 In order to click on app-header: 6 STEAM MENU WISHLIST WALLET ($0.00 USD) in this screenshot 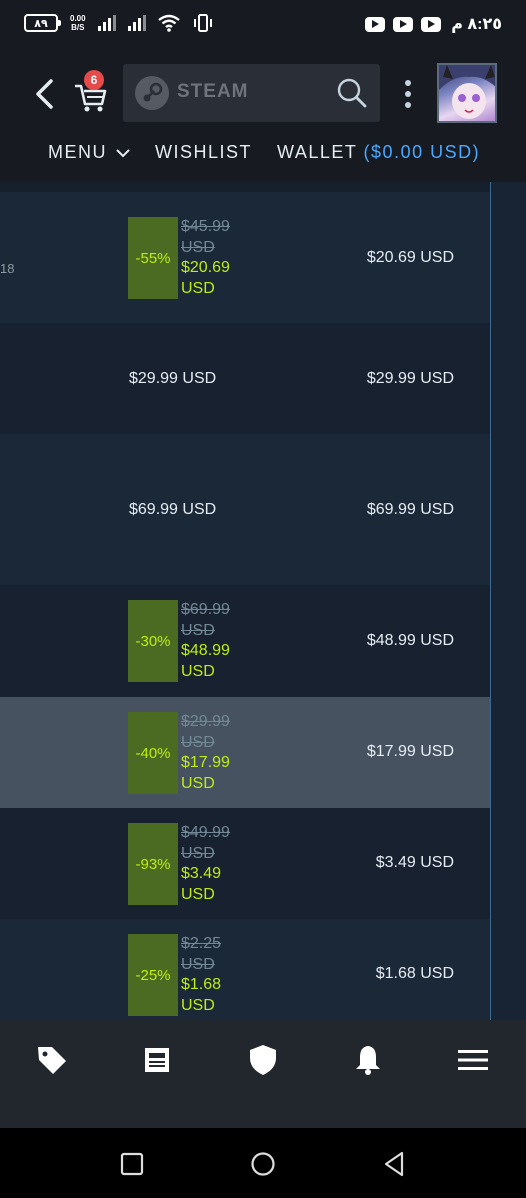, I will do `click(263, 117)`.